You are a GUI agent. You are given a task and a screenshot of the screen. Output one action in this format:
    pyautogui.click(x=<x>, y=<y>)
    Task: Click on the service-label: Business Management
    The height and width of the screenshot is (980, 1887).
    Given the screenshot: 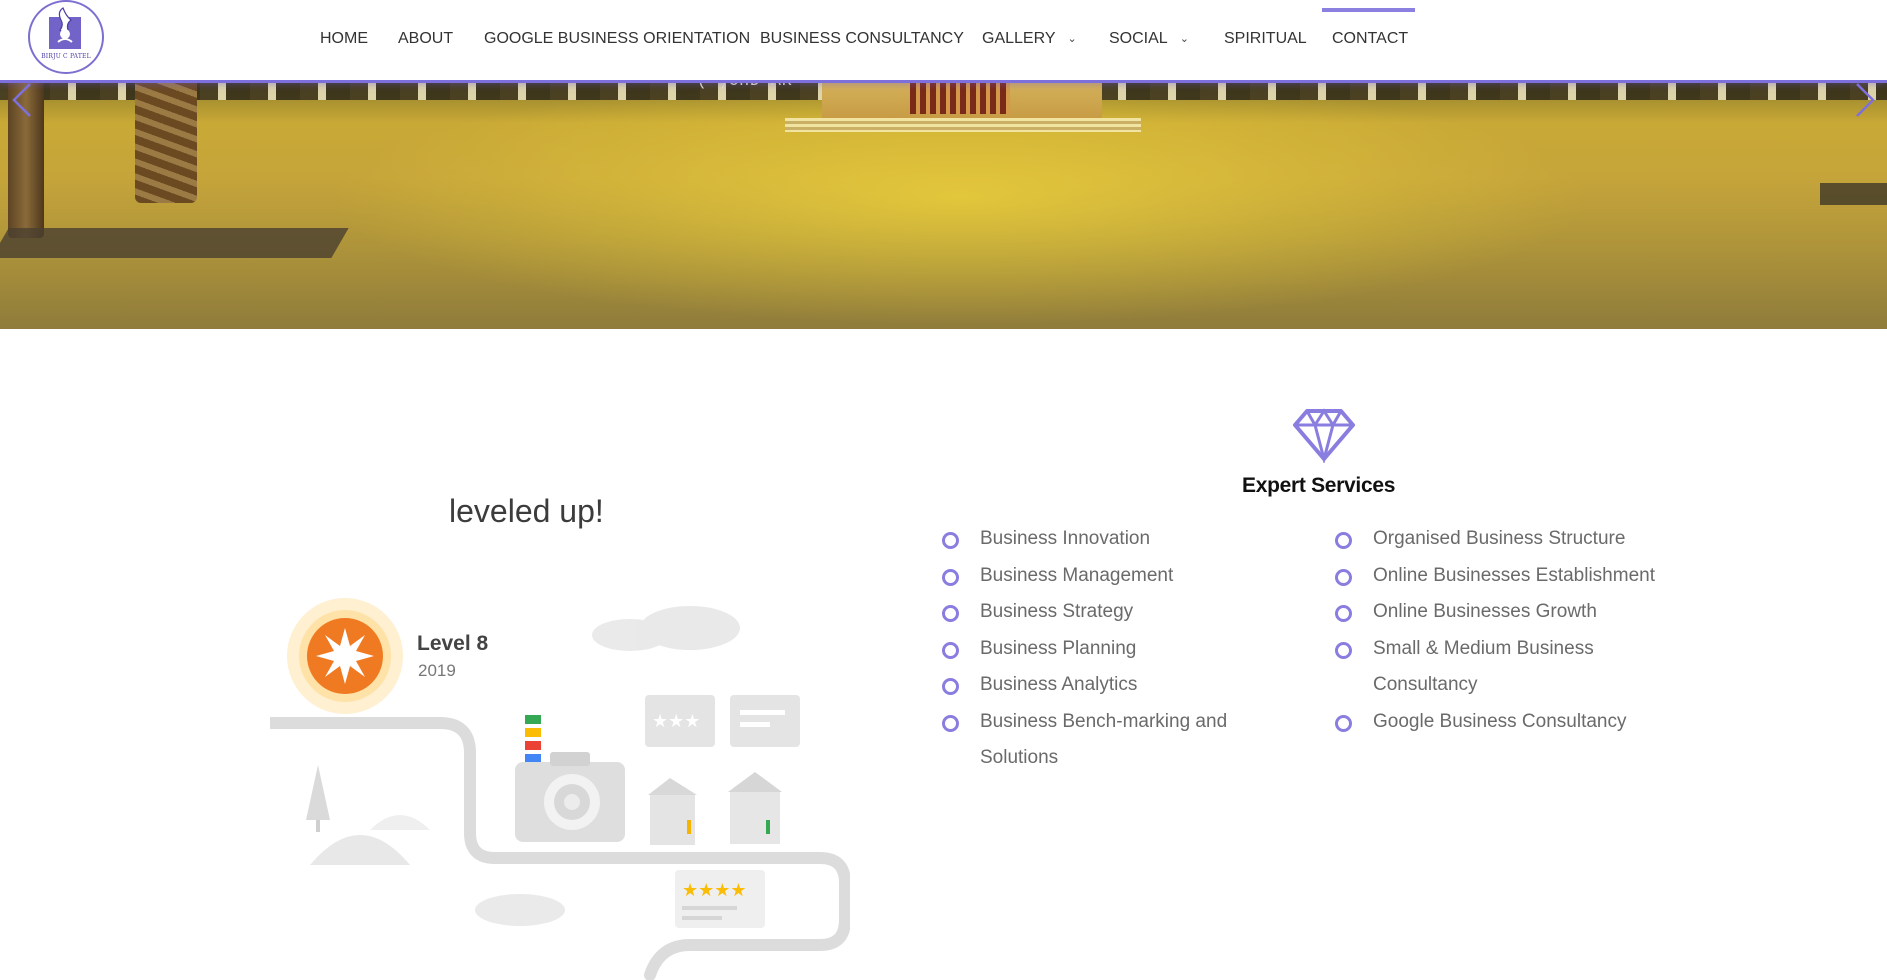 What is the action you would take?
    pyautogui.click(x=1077, y=575)
    